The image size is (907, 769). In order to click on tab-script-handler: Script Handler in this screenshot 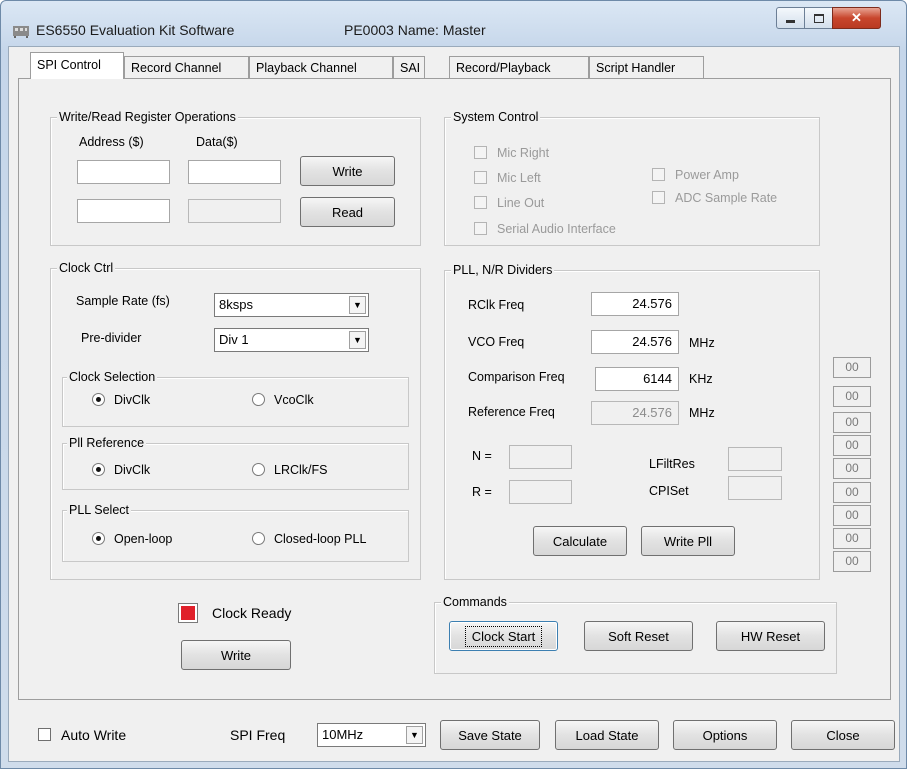, I will do `click(646, 67)`.